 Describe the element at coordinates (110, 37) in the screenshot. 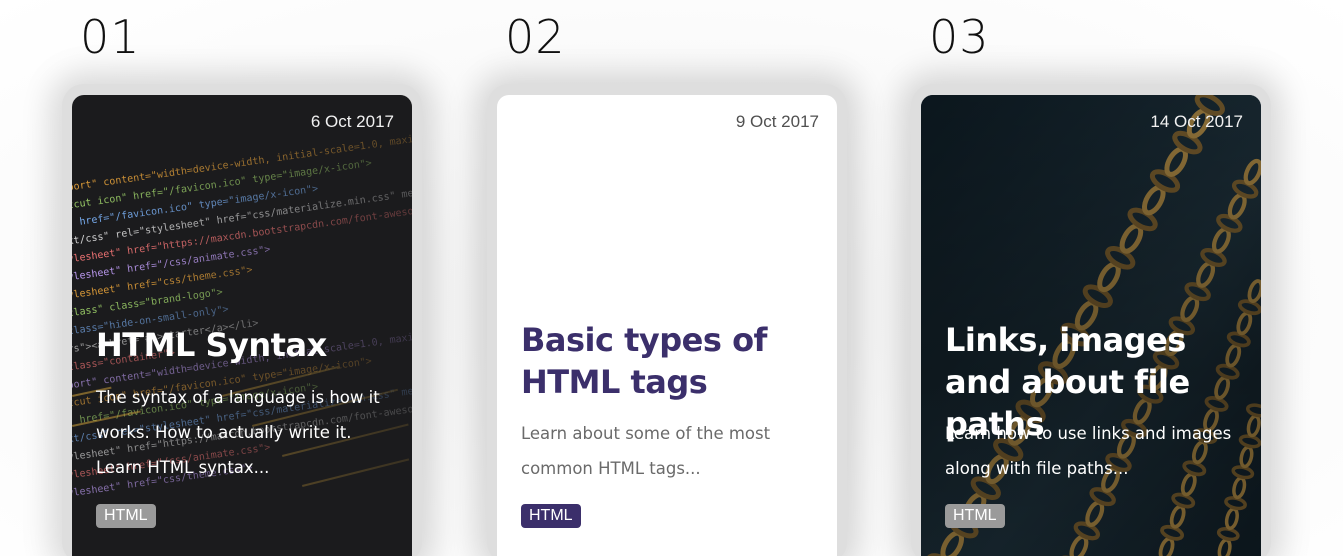

I see `card-number: 01` at that location.